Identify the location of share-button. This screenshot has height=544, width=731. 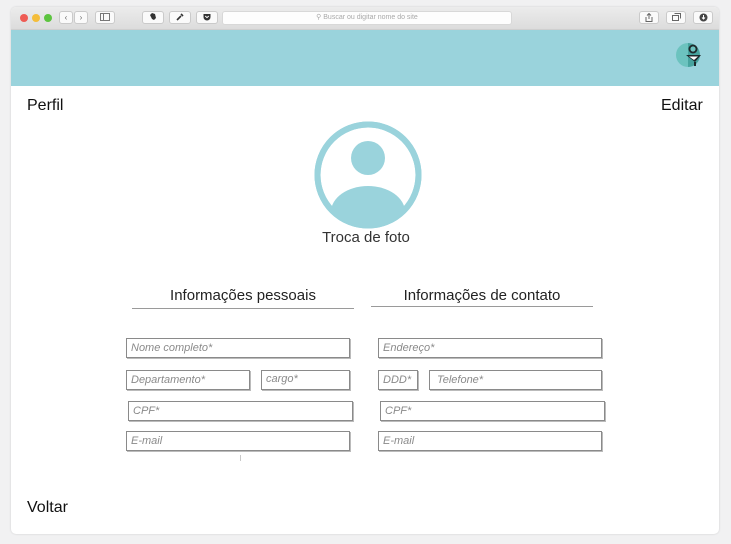
(649, 17).